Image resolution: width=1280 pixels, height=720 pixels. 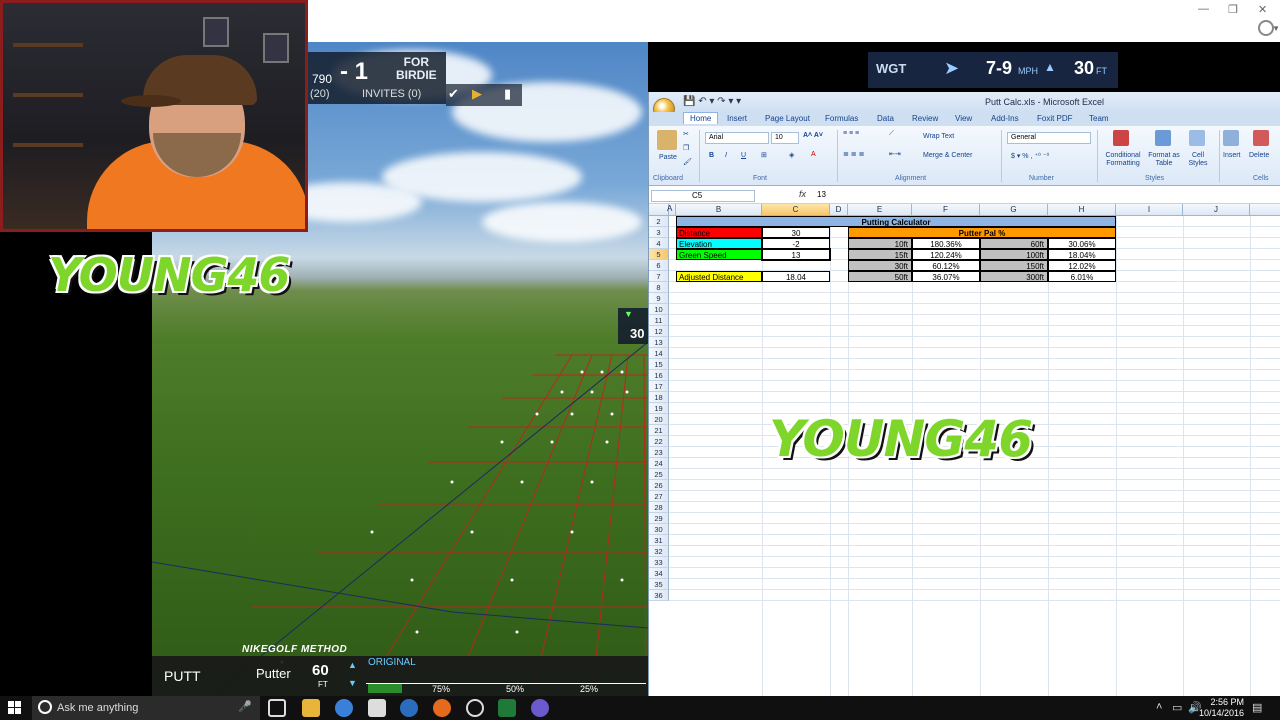 I want to click on insert-cells-button: Insert, so click(x=1232, y=155).